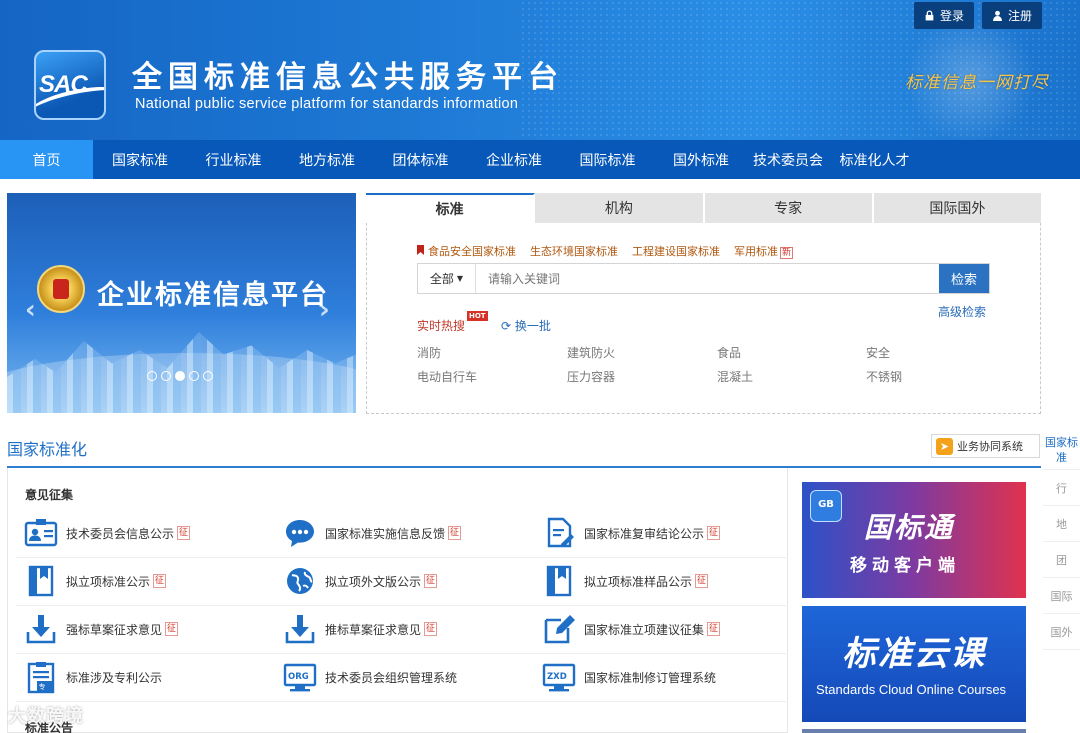 The width and height of the screenshot is (1080, 733). What do you see at coordinates (420, 250) in the screenshot?
I see `flag-icon` at bounding box center [420, 250].